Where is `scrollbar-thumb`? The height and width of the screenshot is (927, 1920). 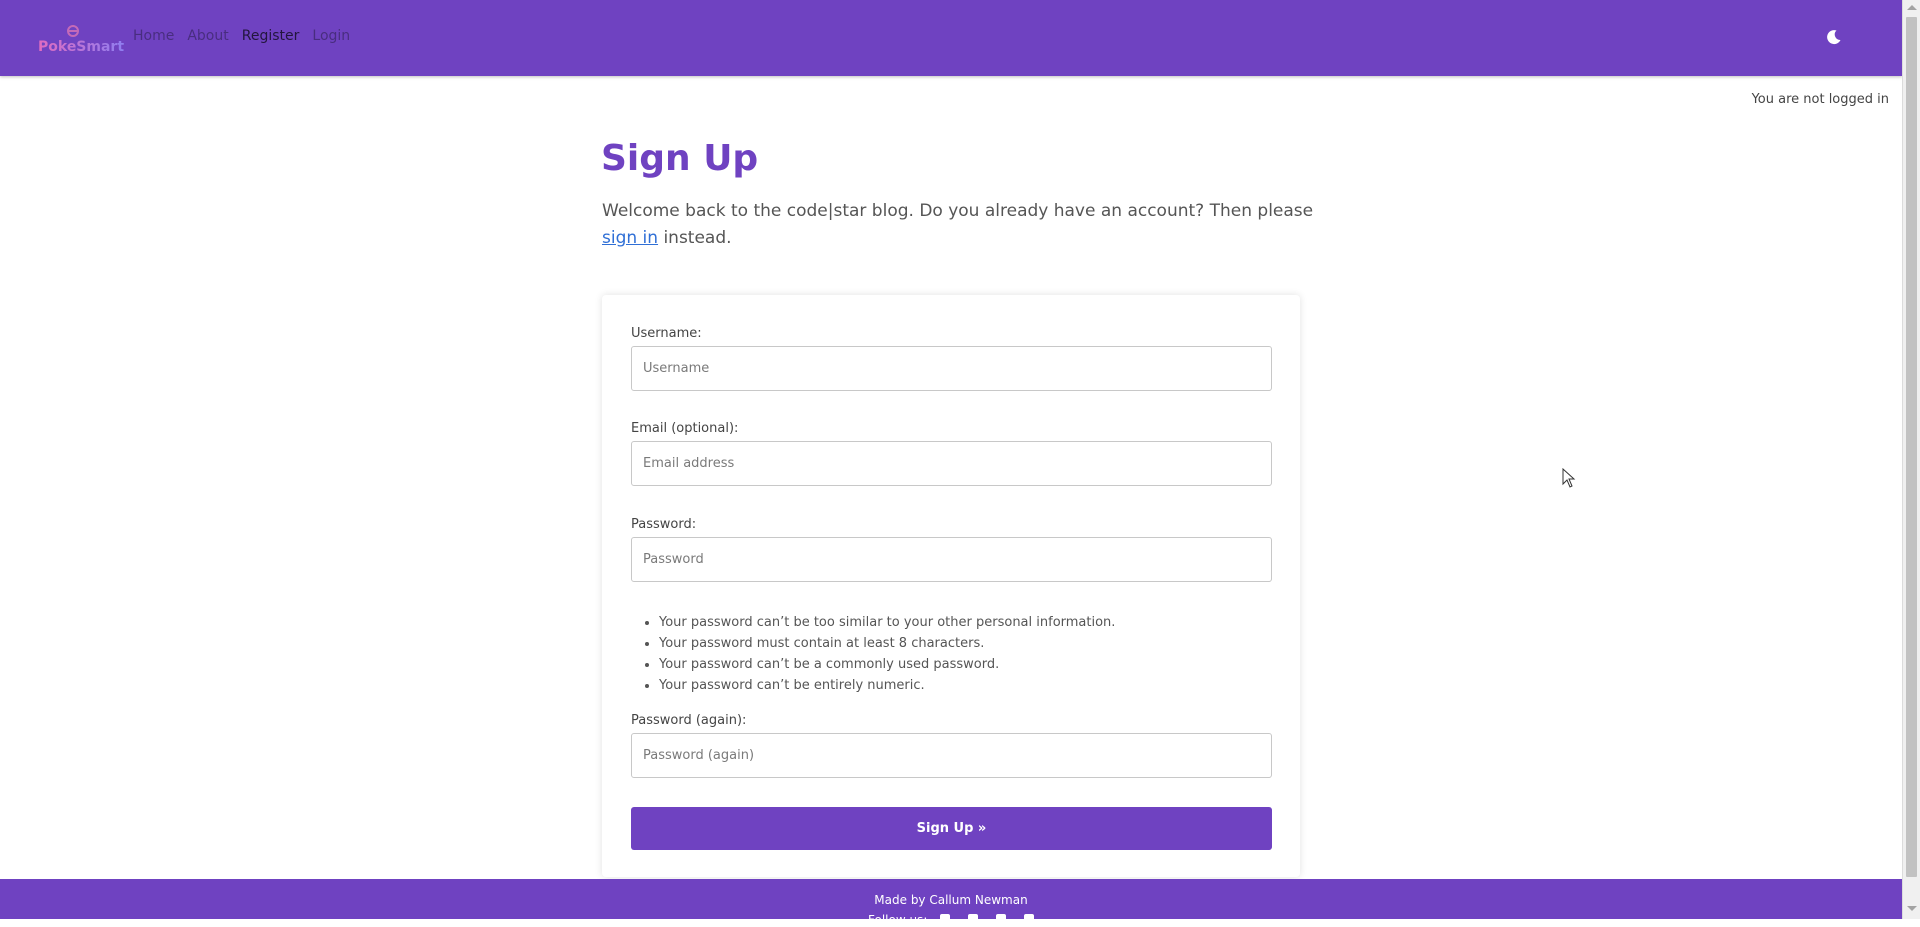
scrollbar-thumb is located at coordinates (1911, 447).